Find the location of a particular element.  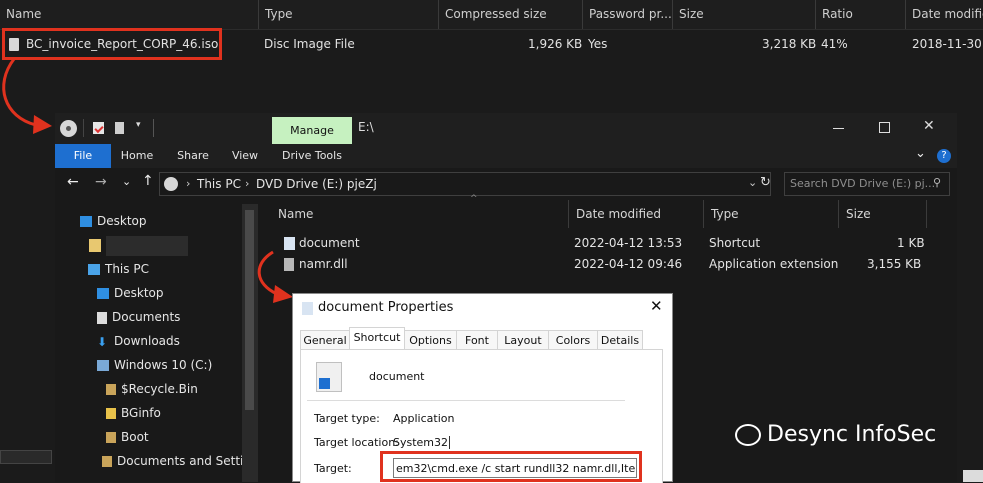

nav-bginfo: BGinfo is located at coordinates (133, 413).